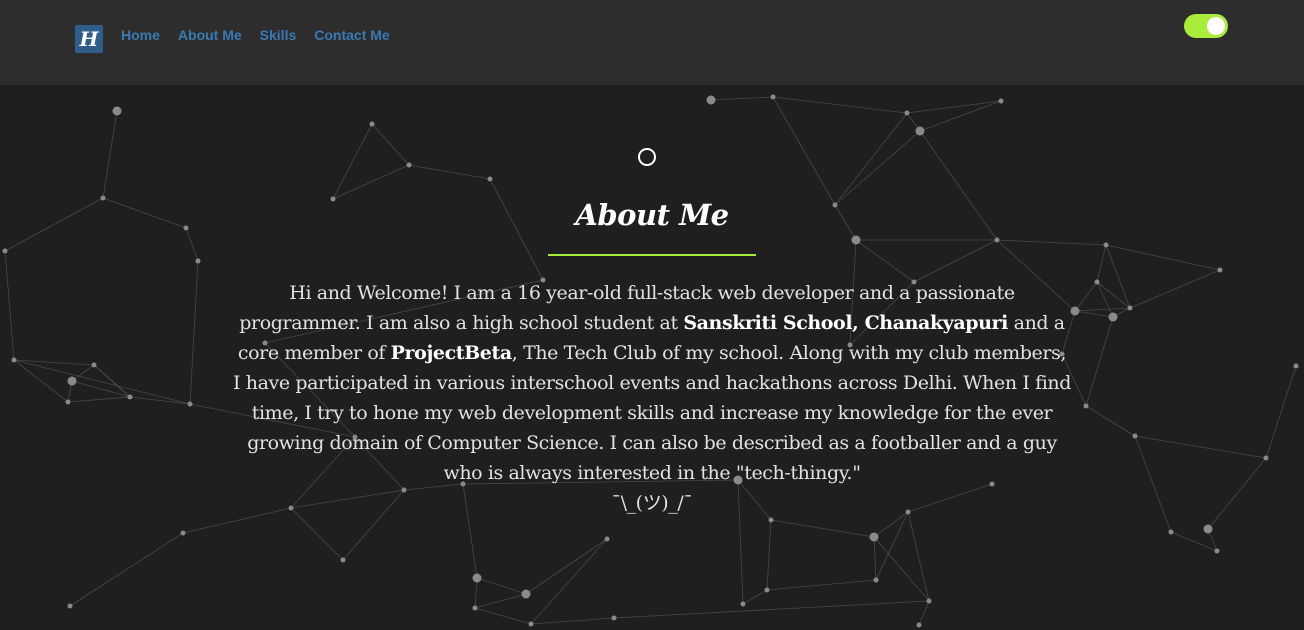 The height and width of the screenshot is (630, 1304). I want to click on title-underline, so click(652, 255).